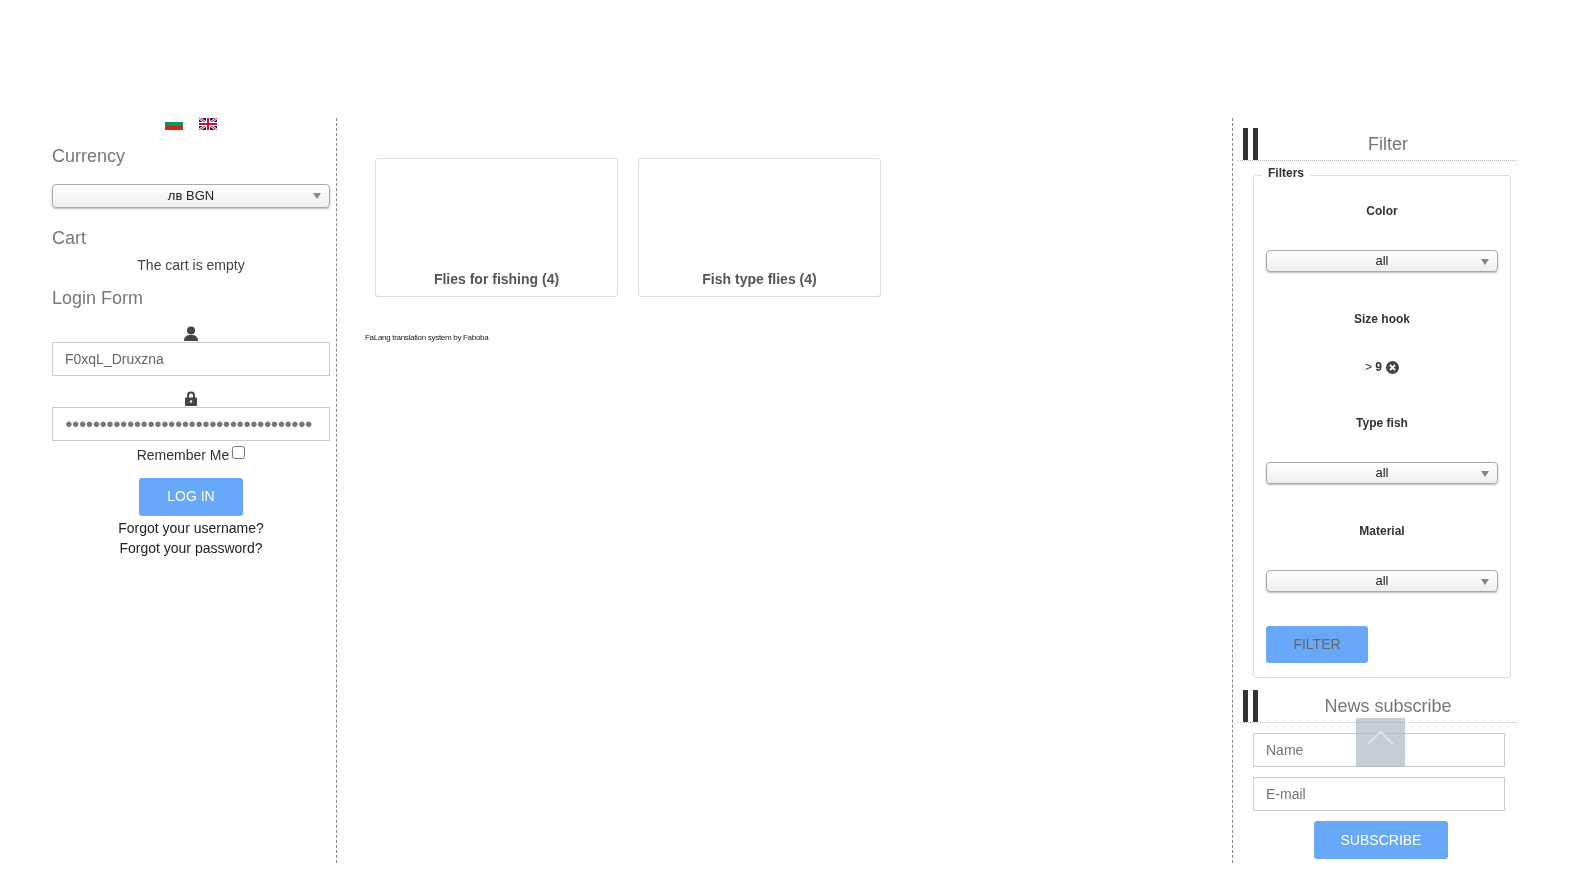  Describe the element at coordinates (1382, 319) in the screenshot. I see `filter-label: Size hook` at that location.